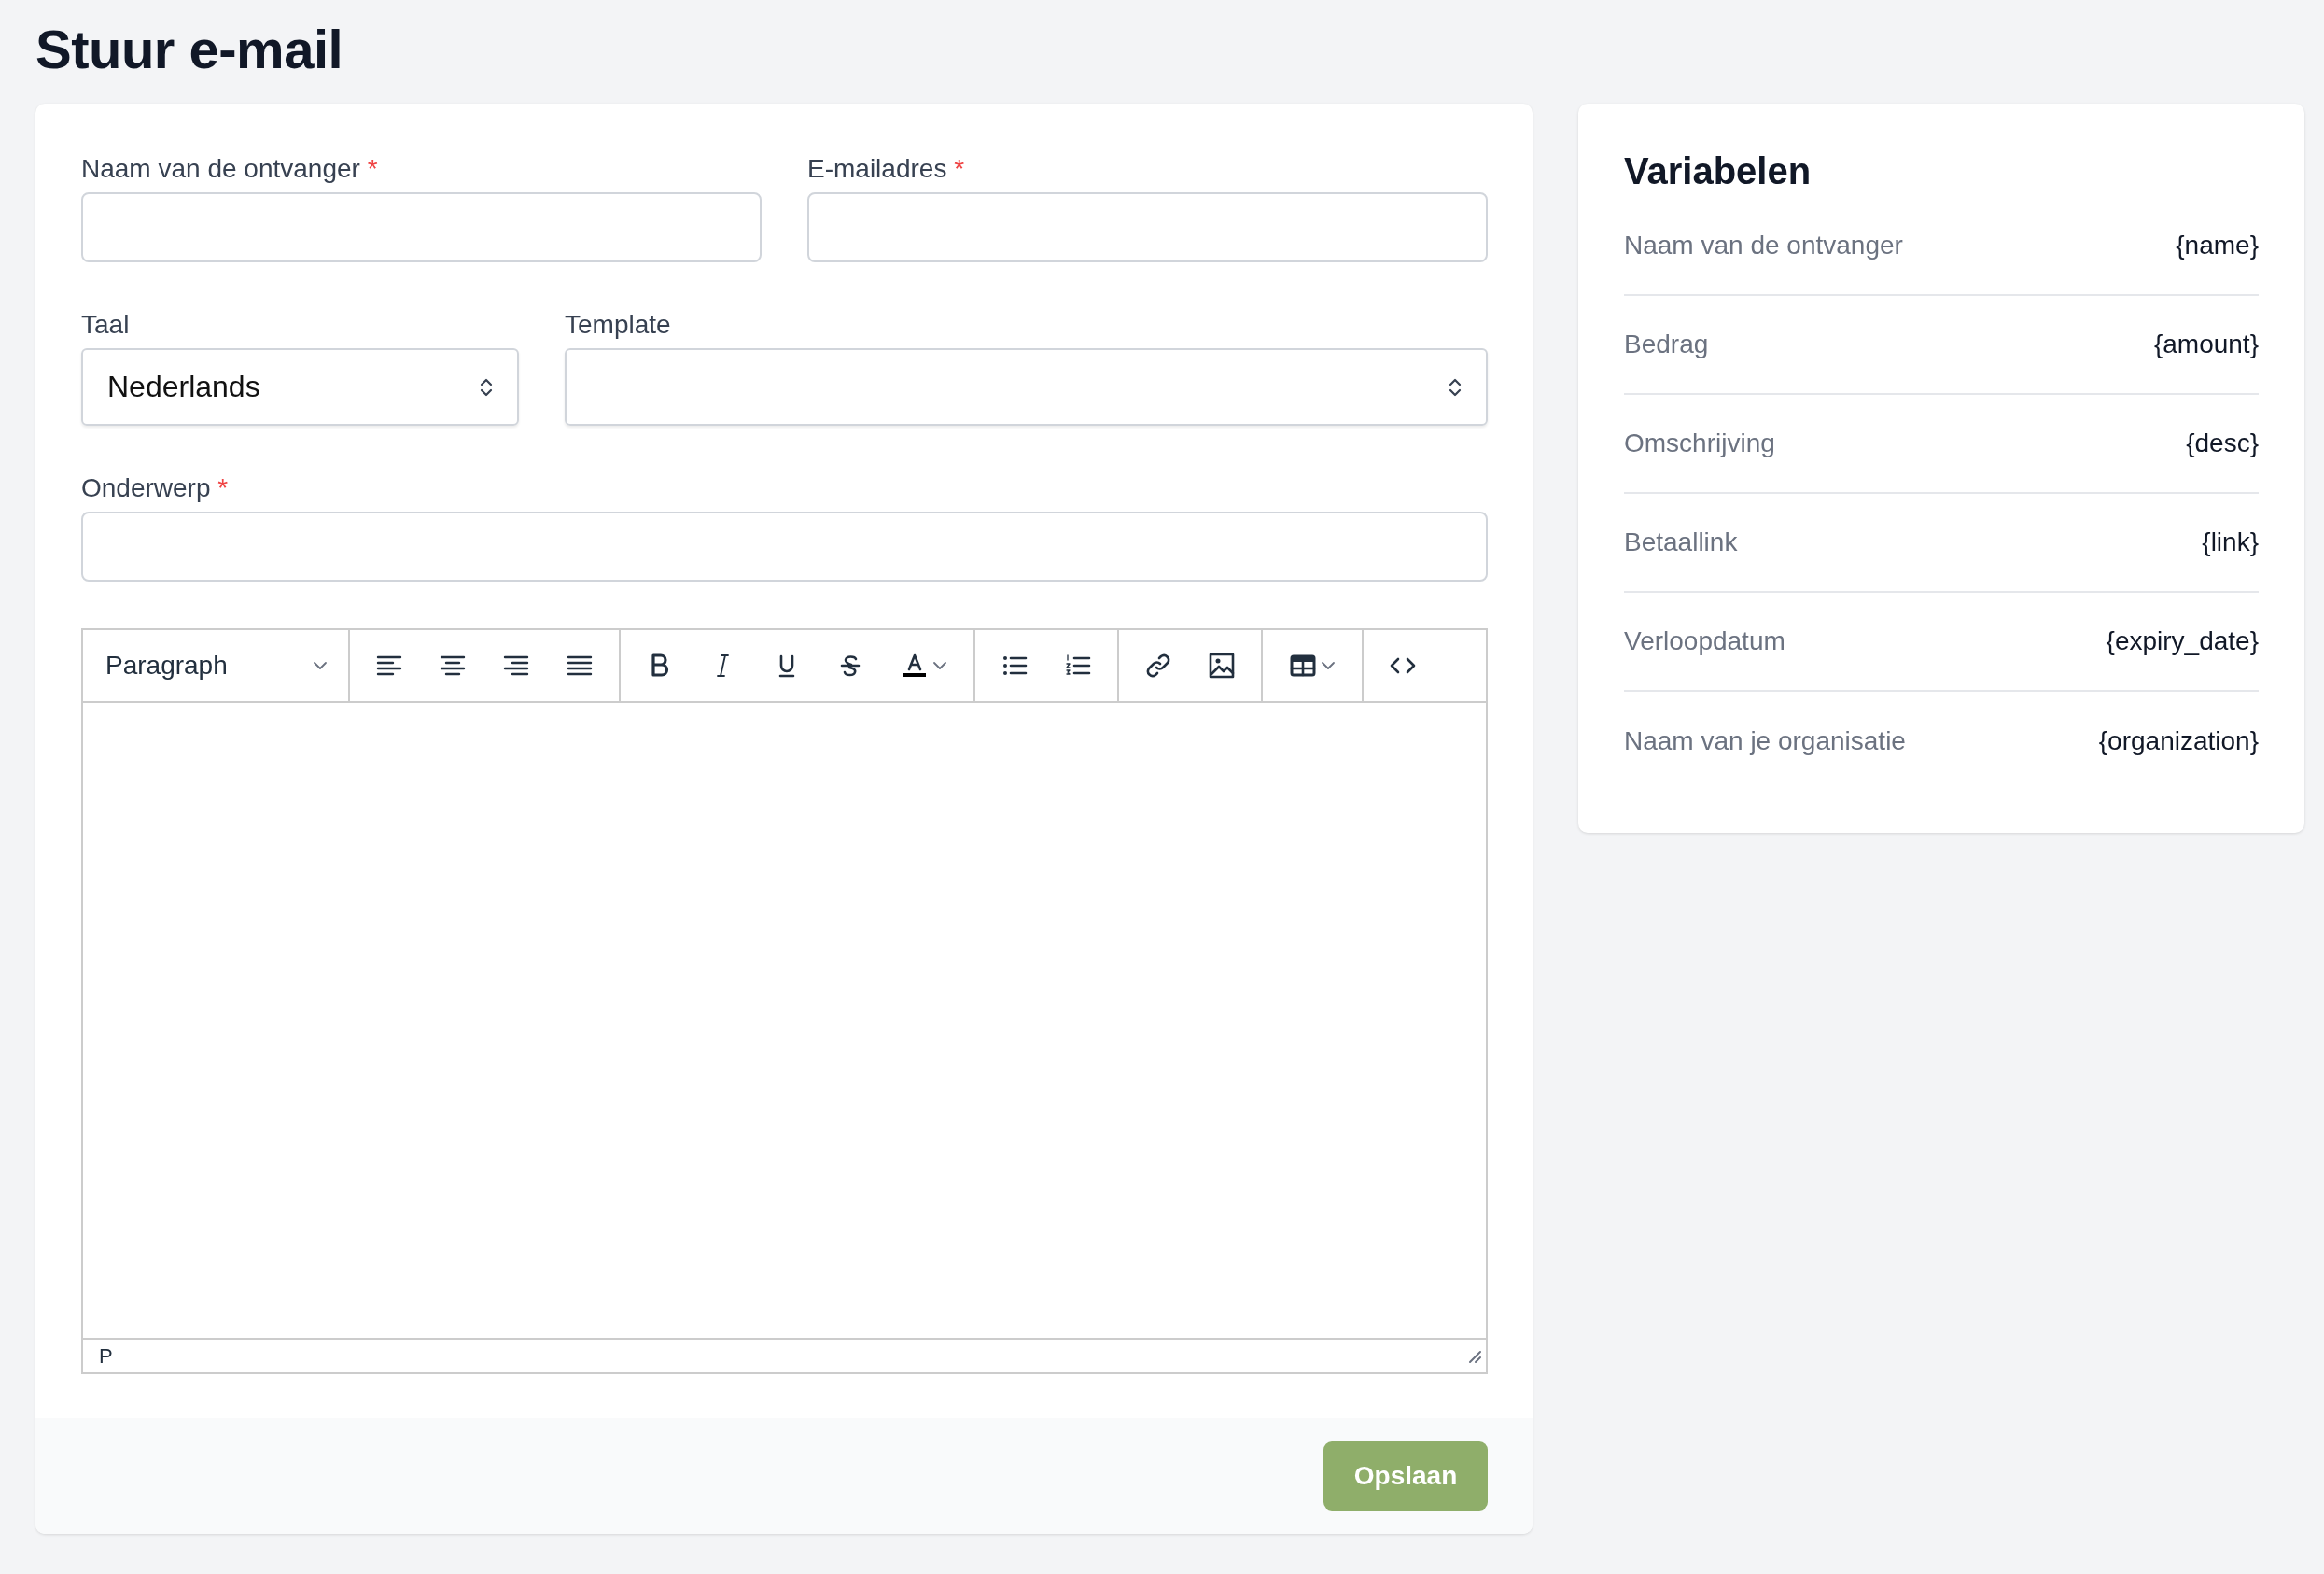 Image resolution: width=2324 pixels, height=1574 pixels. I want to click on field-label: Onderwerp *, so click(155, 488).